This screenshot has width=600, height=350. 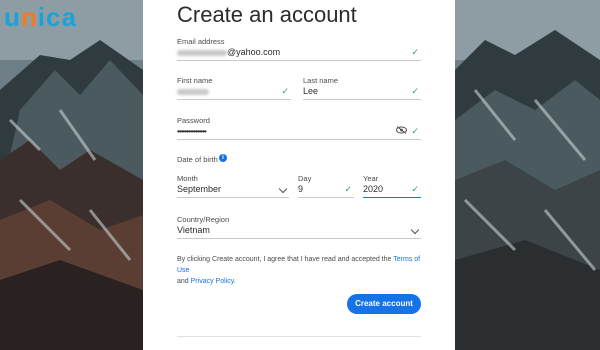 I want to click on info-icon: i, so click(x=223, y=158).